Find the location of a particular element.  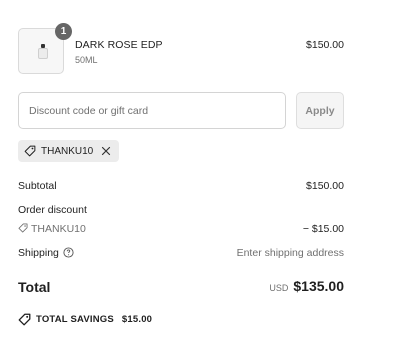

applied-discount-chip: THANKU10 is located at coordinates (69, 151).